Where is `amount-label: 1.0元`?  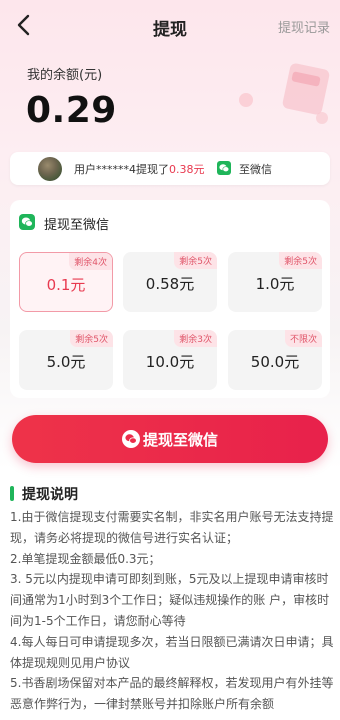 amount-label: 1.0元 is located at coordinates (275, 284).